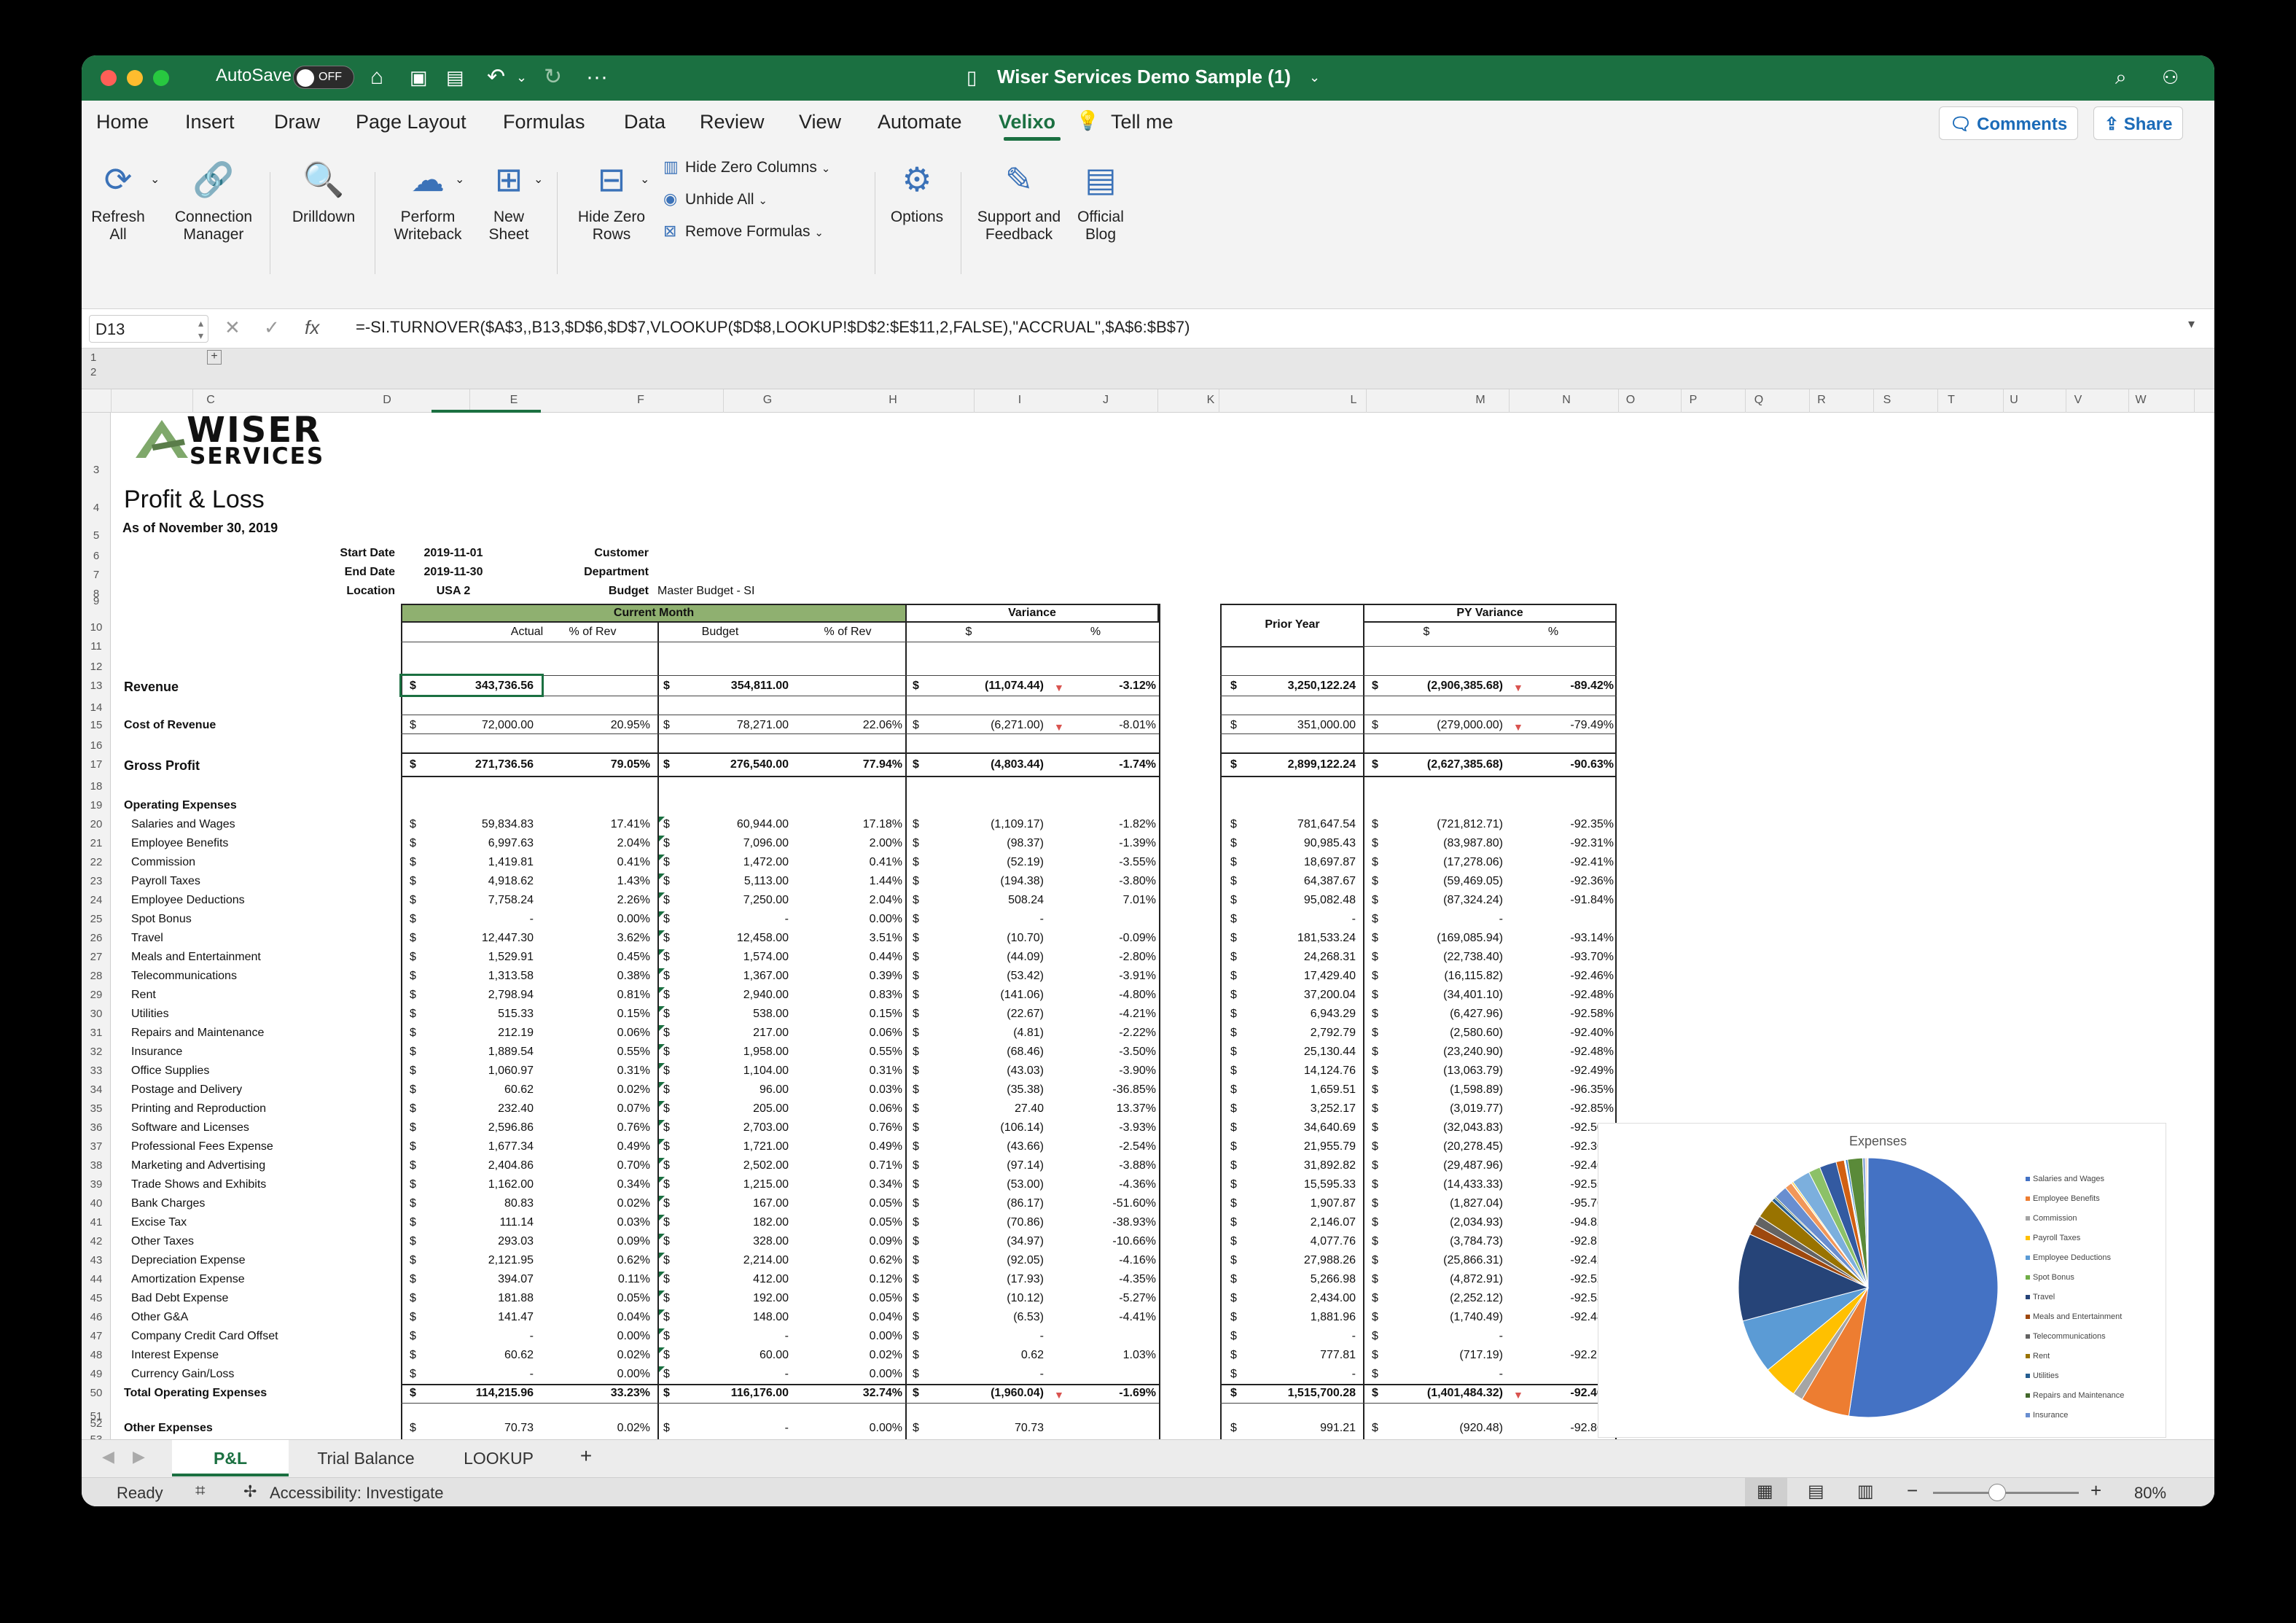  I want to click on column-header-g: G, so click(768, 400).